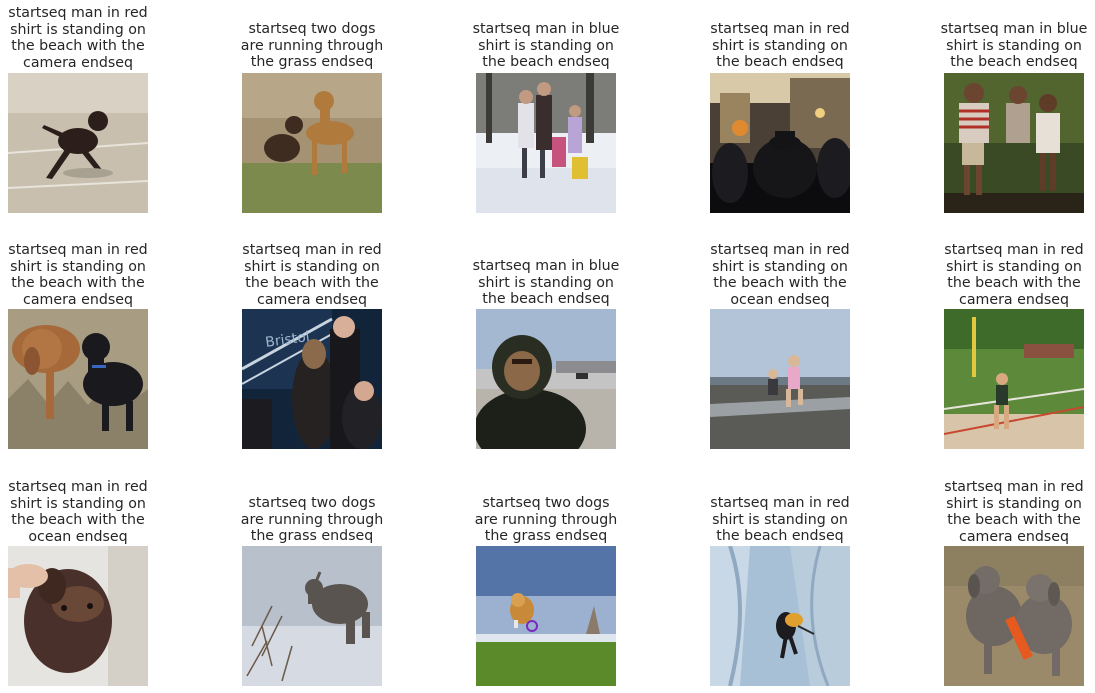 This screenshot has height=693, width=1095. I want to click on kids-running-on-beach-image, so click(780, 379).